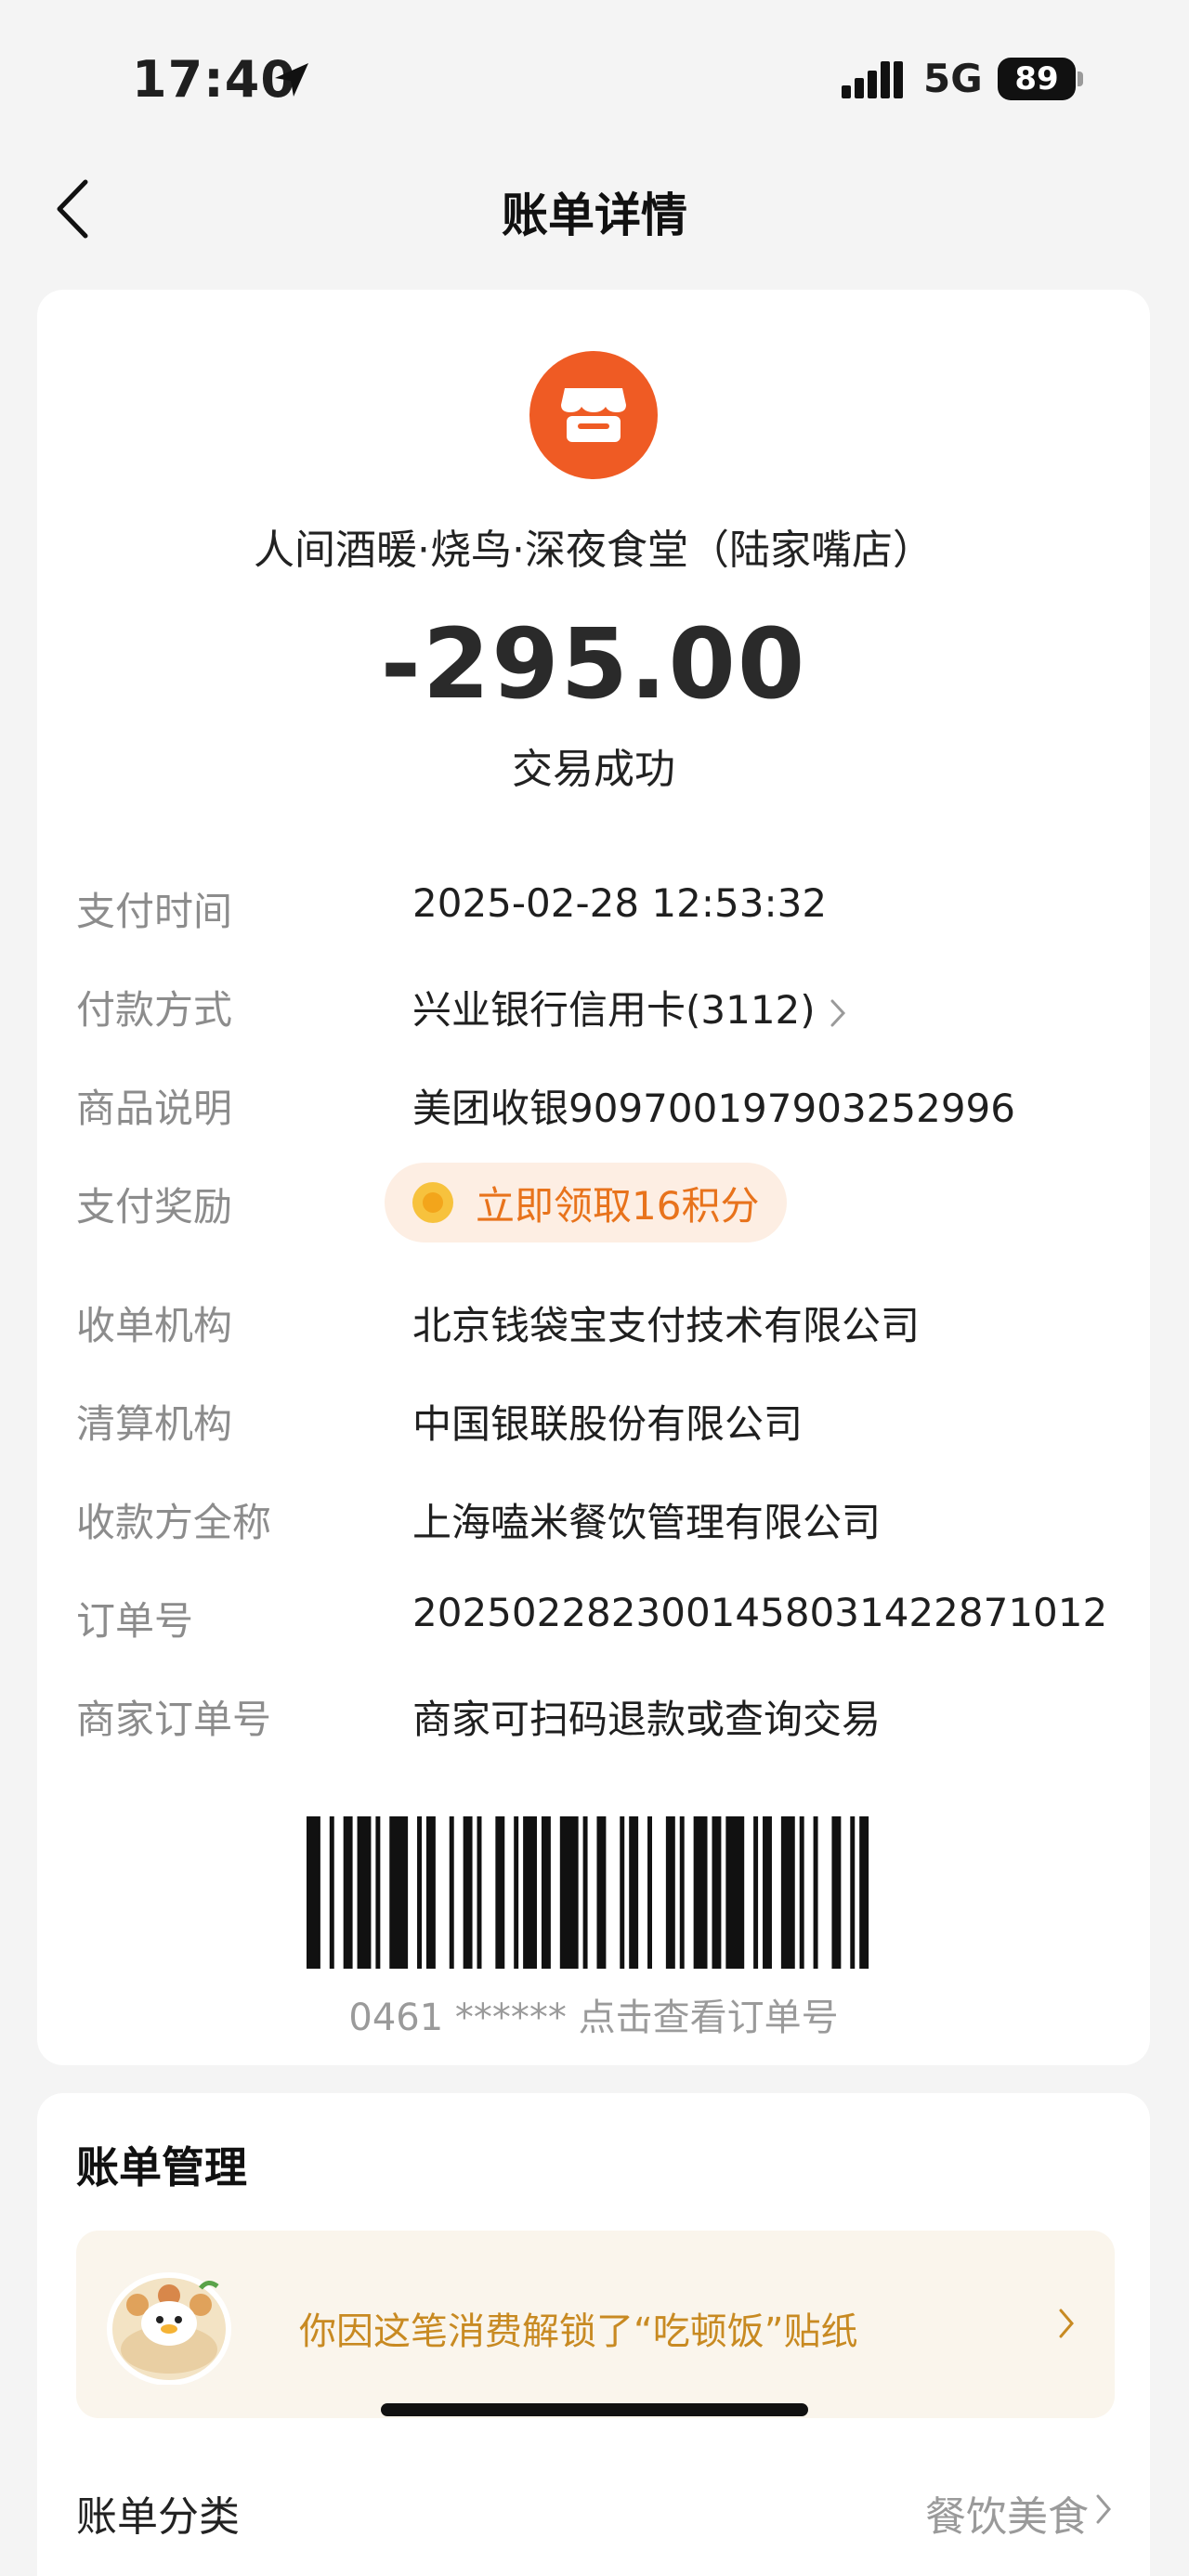 This screenshot has width=1189, height=2576. I want to click on detail-value: 商家可扫码退款或查询交易, so click(647, 1719).